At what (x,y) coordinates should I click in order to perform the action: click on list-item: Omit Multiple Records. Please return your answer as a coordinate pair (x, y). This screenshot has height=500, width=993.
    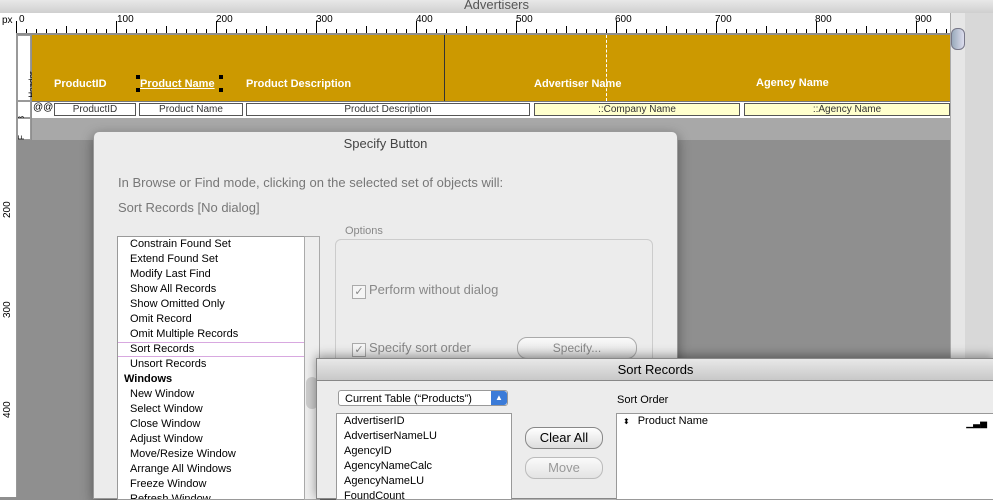
    Looking at the image, I should click on (211, 334).